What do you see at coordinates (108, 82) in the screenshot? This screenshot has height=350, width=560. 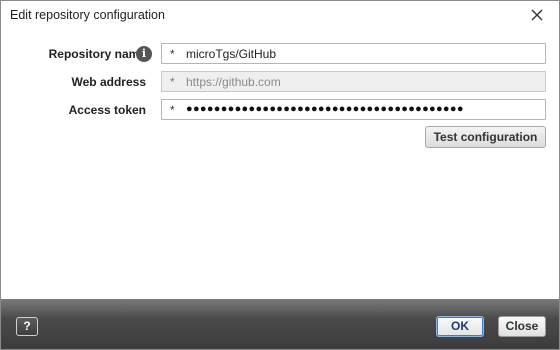 I see `web-address-label: Web address` at bounding box center [108, 82].